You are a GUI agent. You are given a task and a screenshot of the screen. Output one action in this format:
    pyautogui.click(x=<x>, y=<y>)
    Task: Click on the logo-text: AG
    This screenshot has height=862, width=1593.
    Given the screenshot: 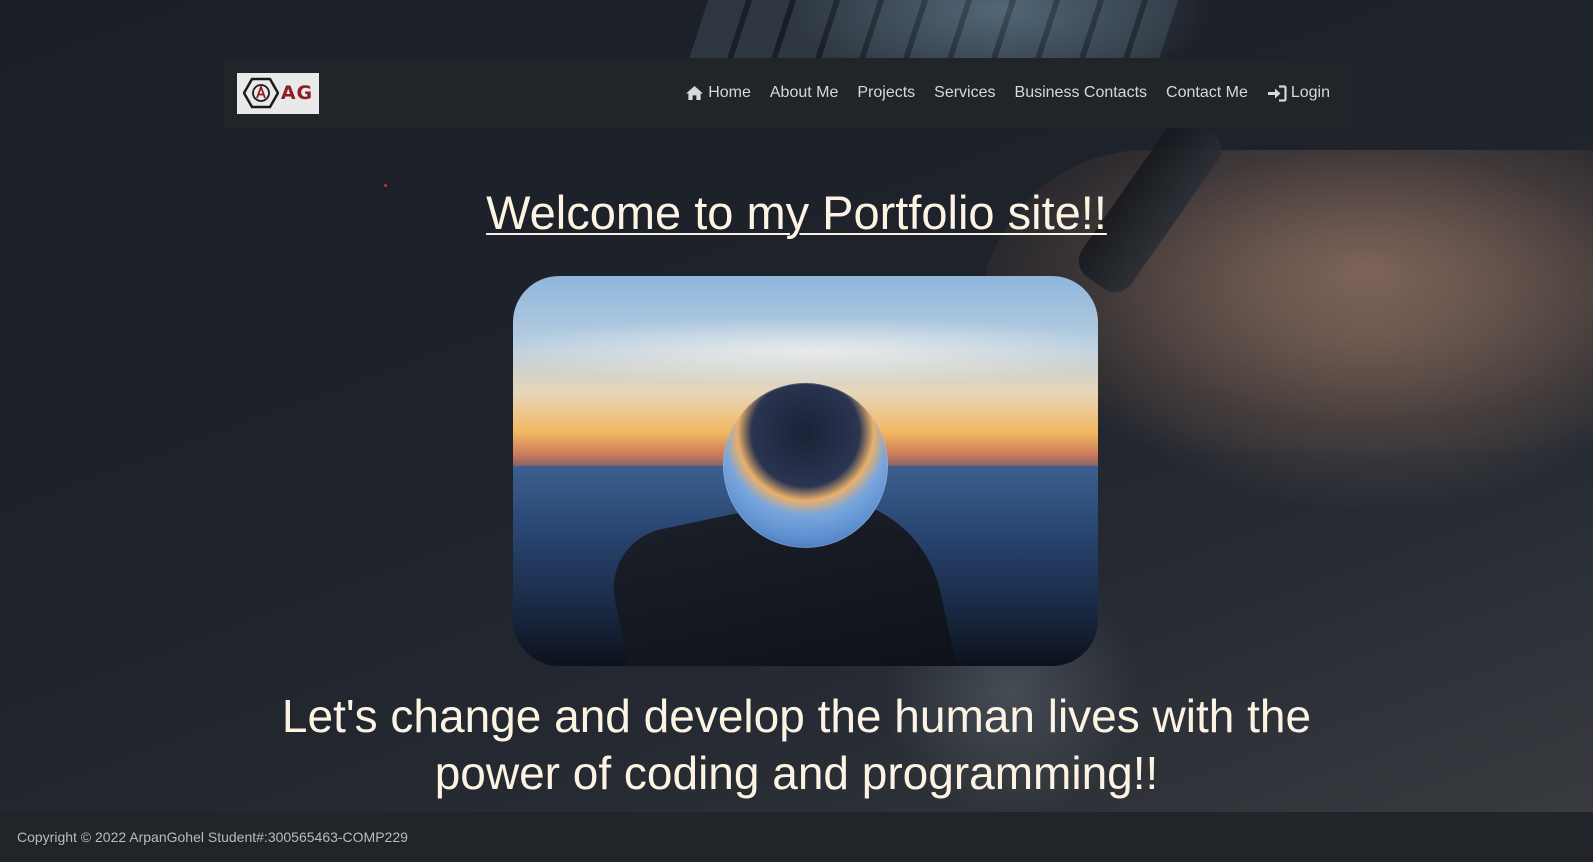 What is the action you would take?
    pyautogui.click(x=297, y=93)
    